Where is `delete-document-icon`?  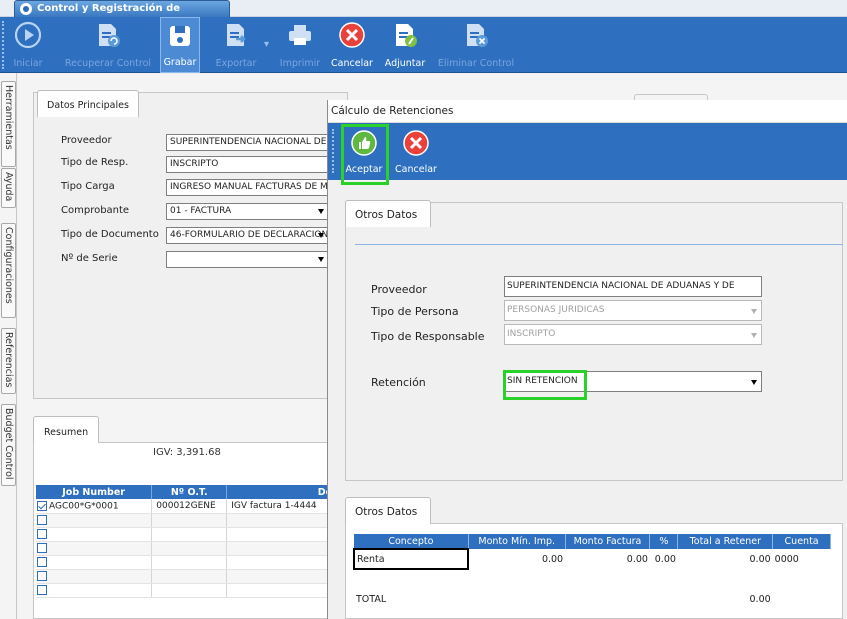 delete-document-icon is located at coordinates (477, 35).